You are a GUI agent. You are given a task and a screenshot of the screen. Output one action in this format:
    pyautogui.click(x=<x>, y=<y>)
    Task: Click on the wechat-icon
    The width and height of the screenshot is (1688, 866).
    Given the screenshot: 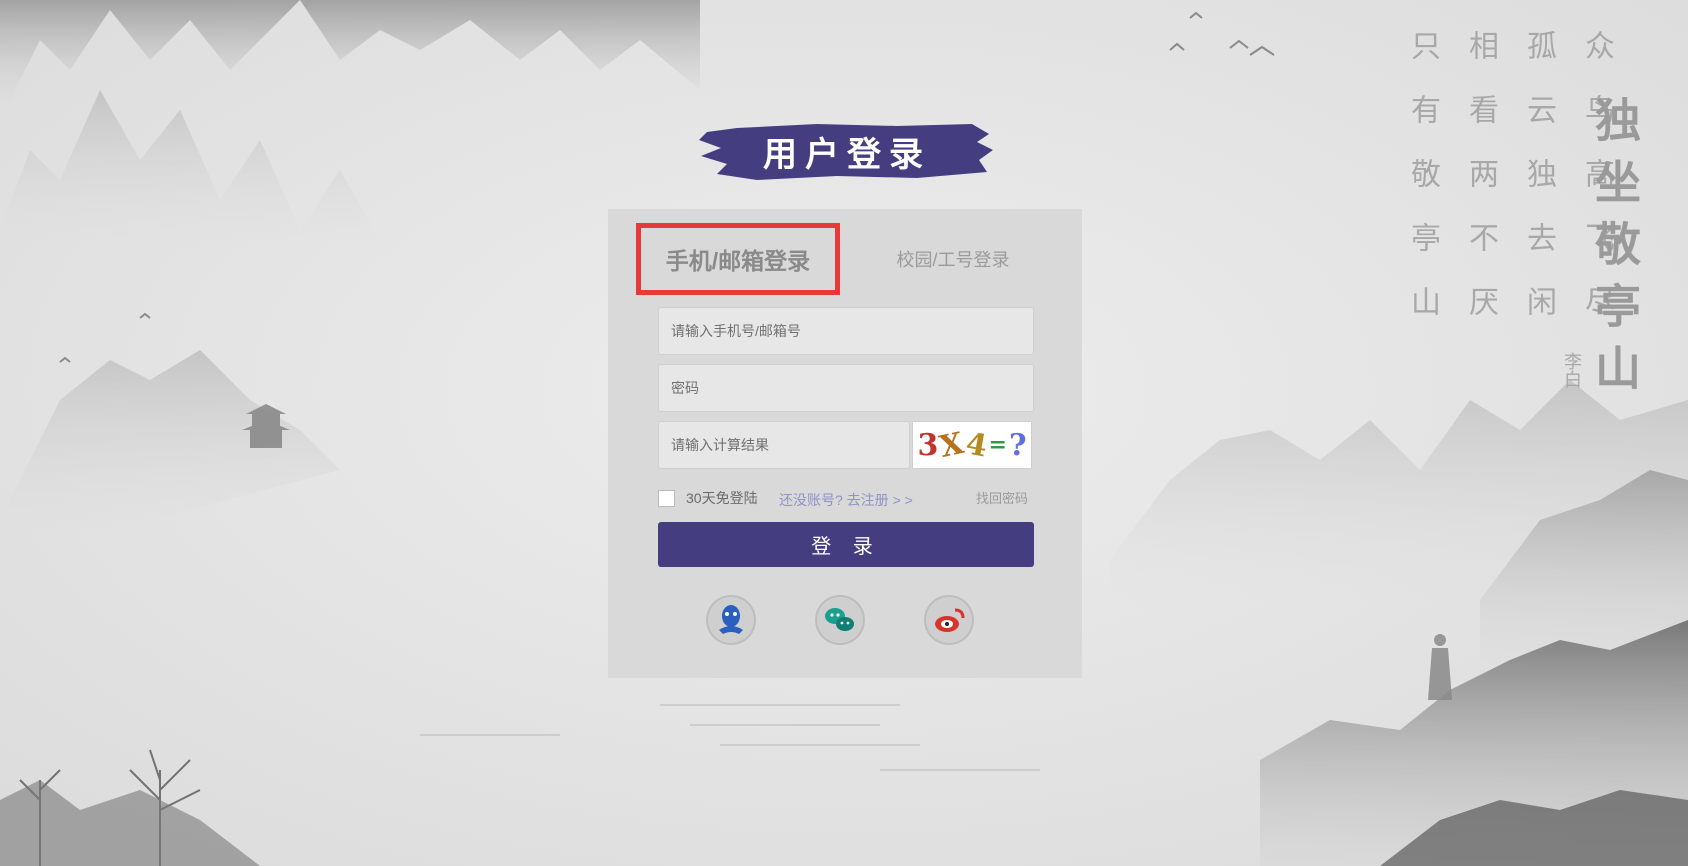 What is the action you would take?
    pyautogui.click(x=840, y=620)
    